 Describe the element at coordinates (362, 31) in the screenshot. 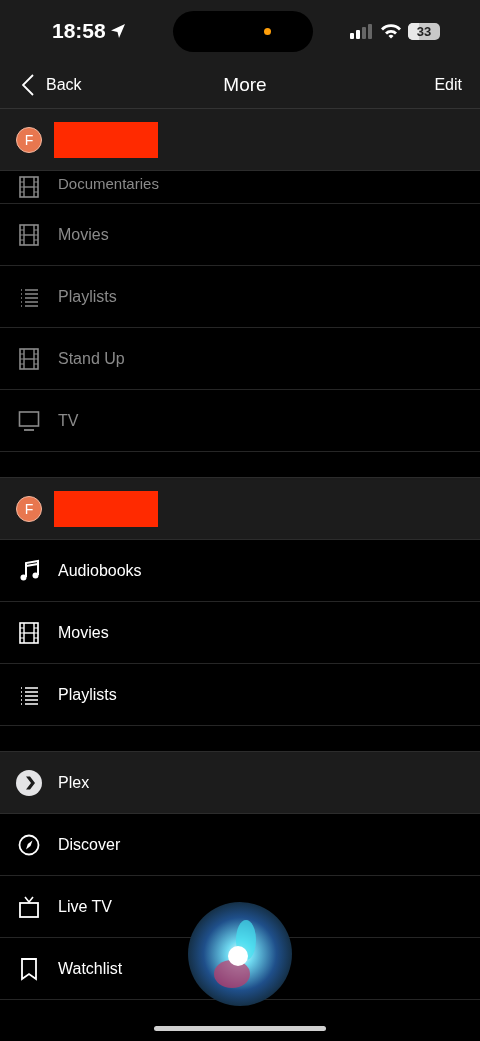

I see `signal-icon` at that location.